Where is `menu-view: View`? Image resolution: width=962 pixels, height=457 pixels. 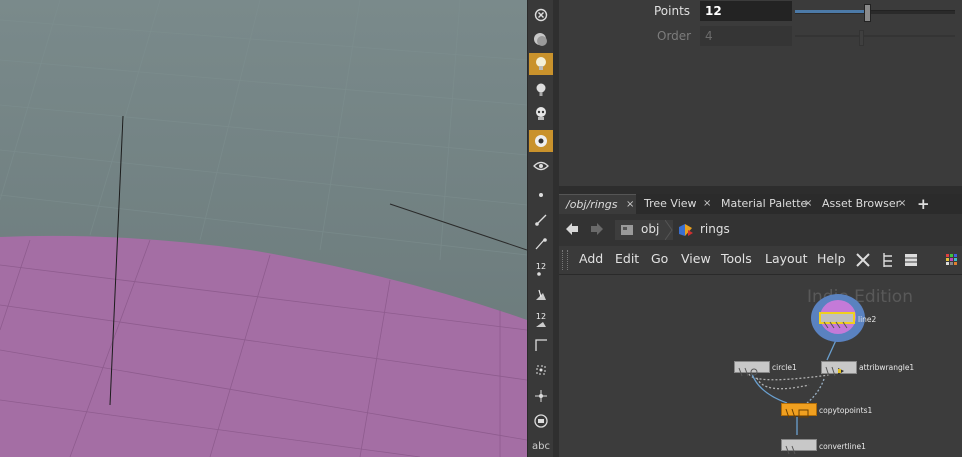 menu-view: View is located at coordinates (696, 258).